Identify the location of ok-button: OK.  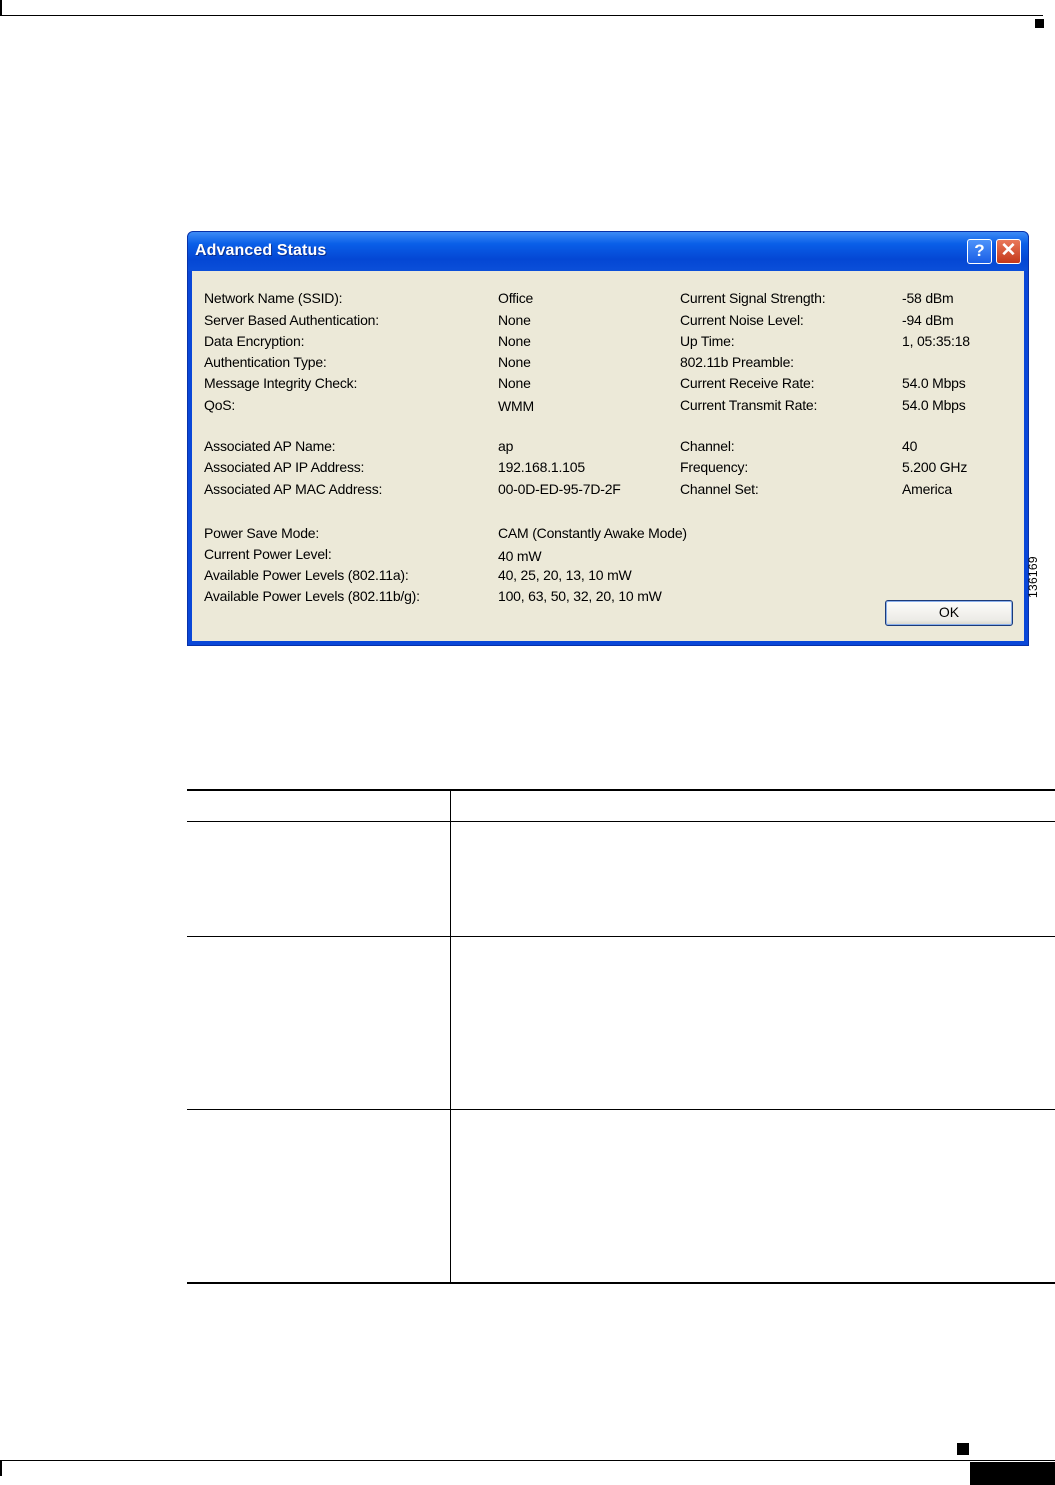
(949, 613).